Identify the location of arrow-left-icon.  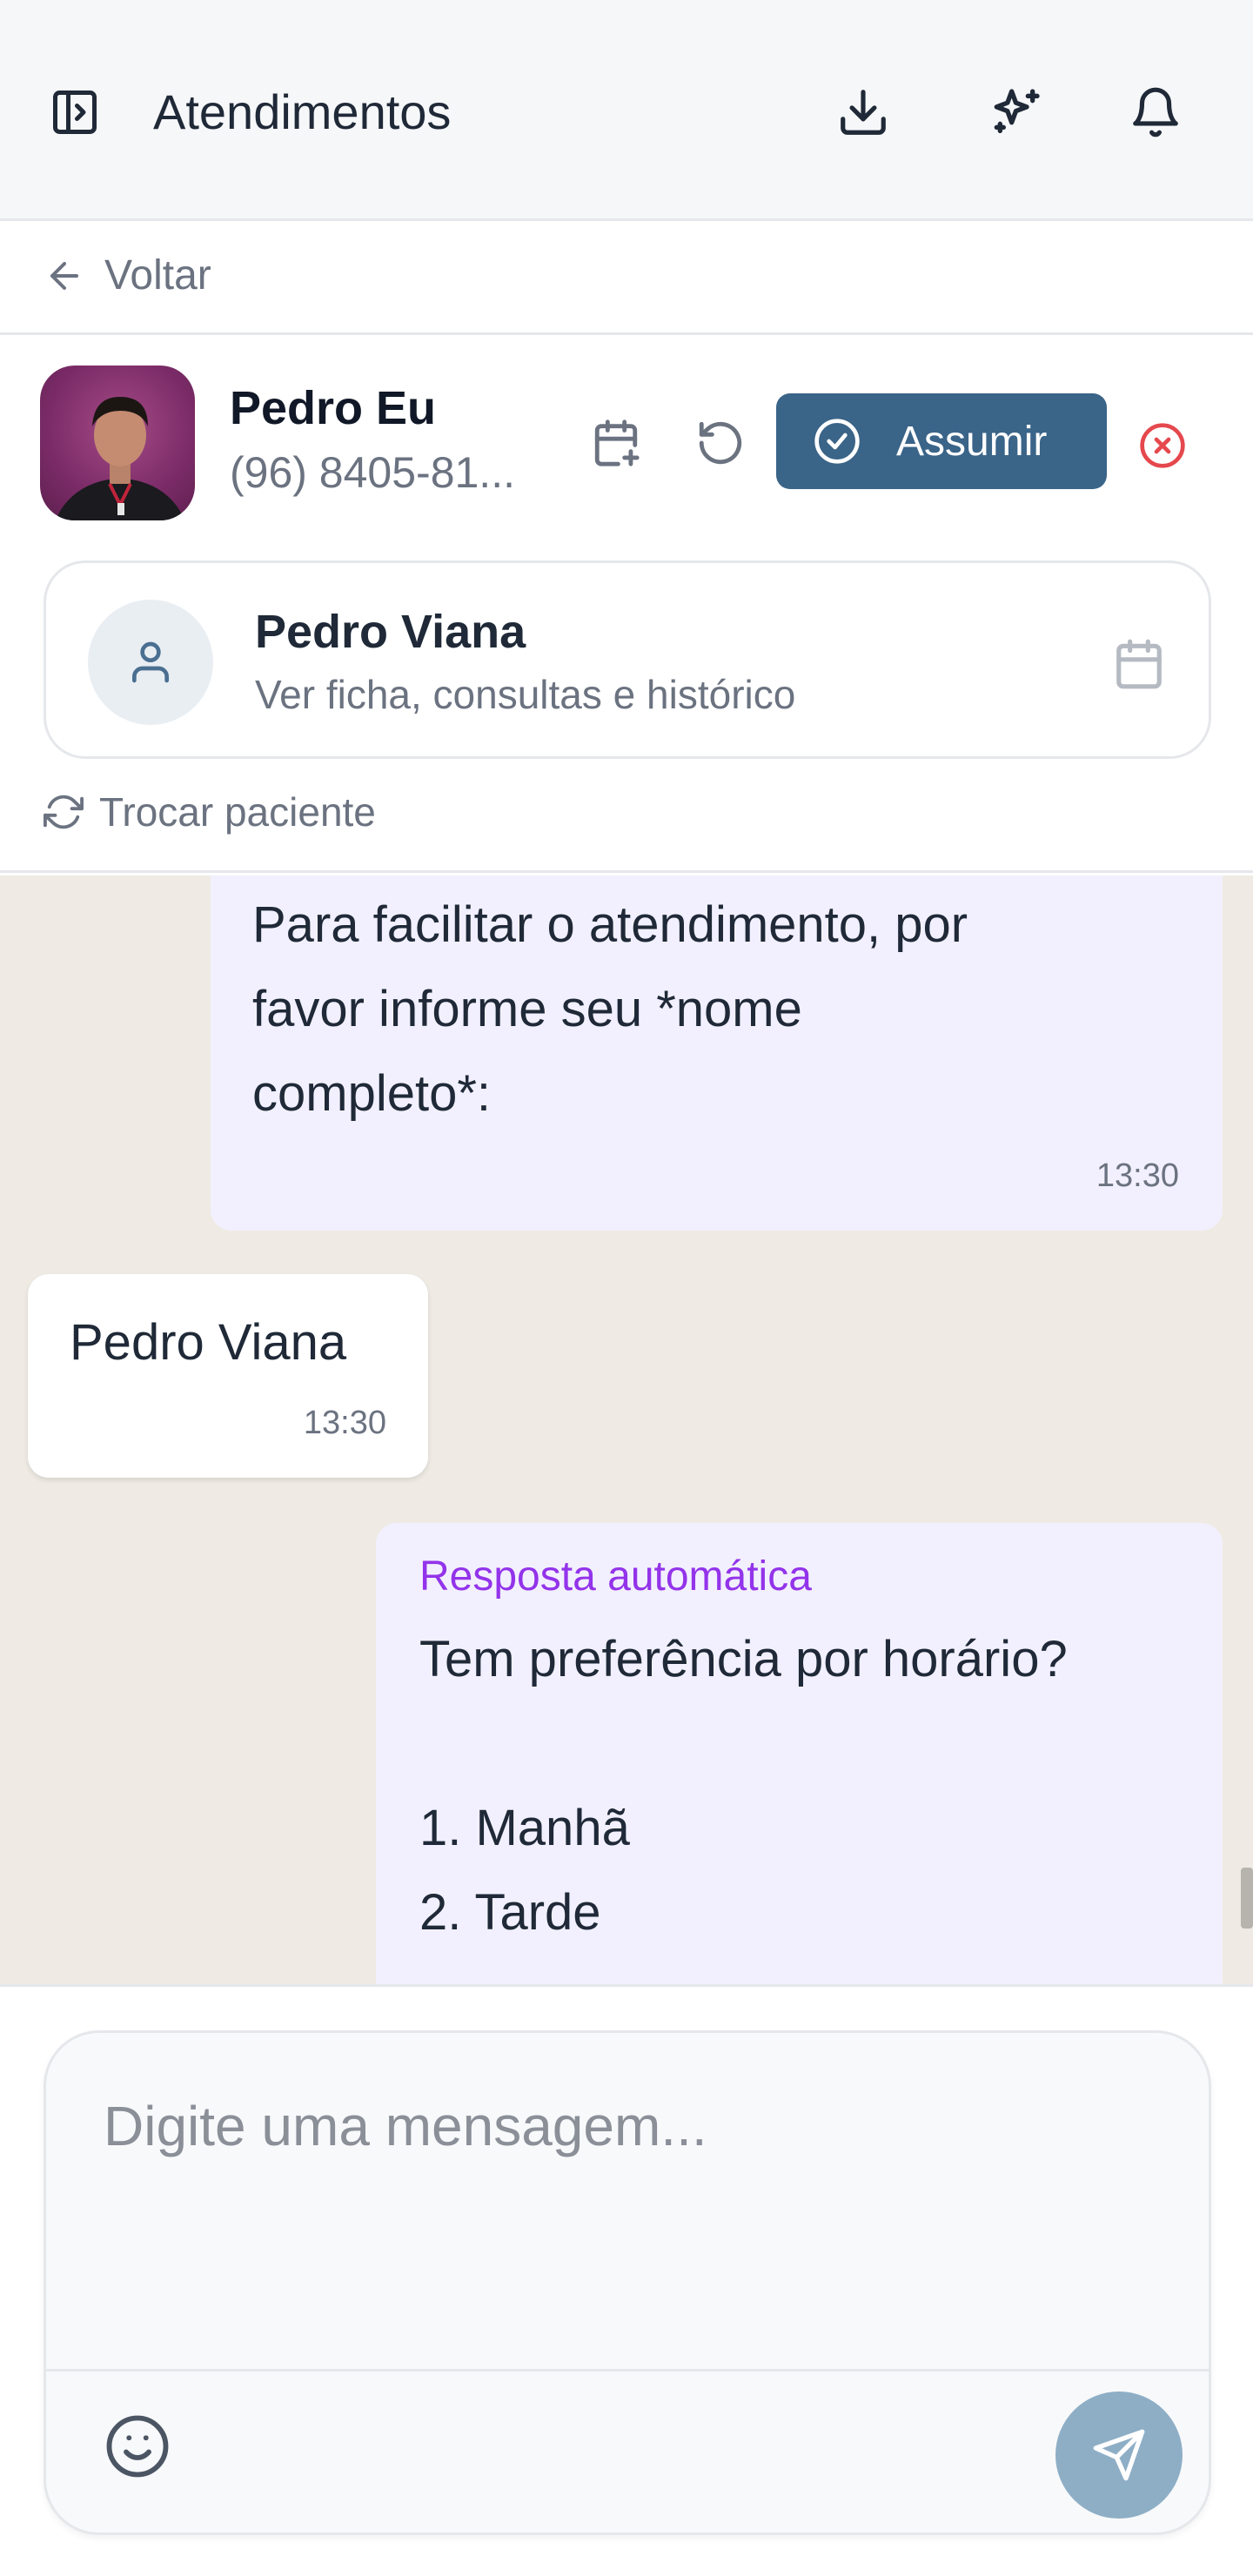
(64, 276).